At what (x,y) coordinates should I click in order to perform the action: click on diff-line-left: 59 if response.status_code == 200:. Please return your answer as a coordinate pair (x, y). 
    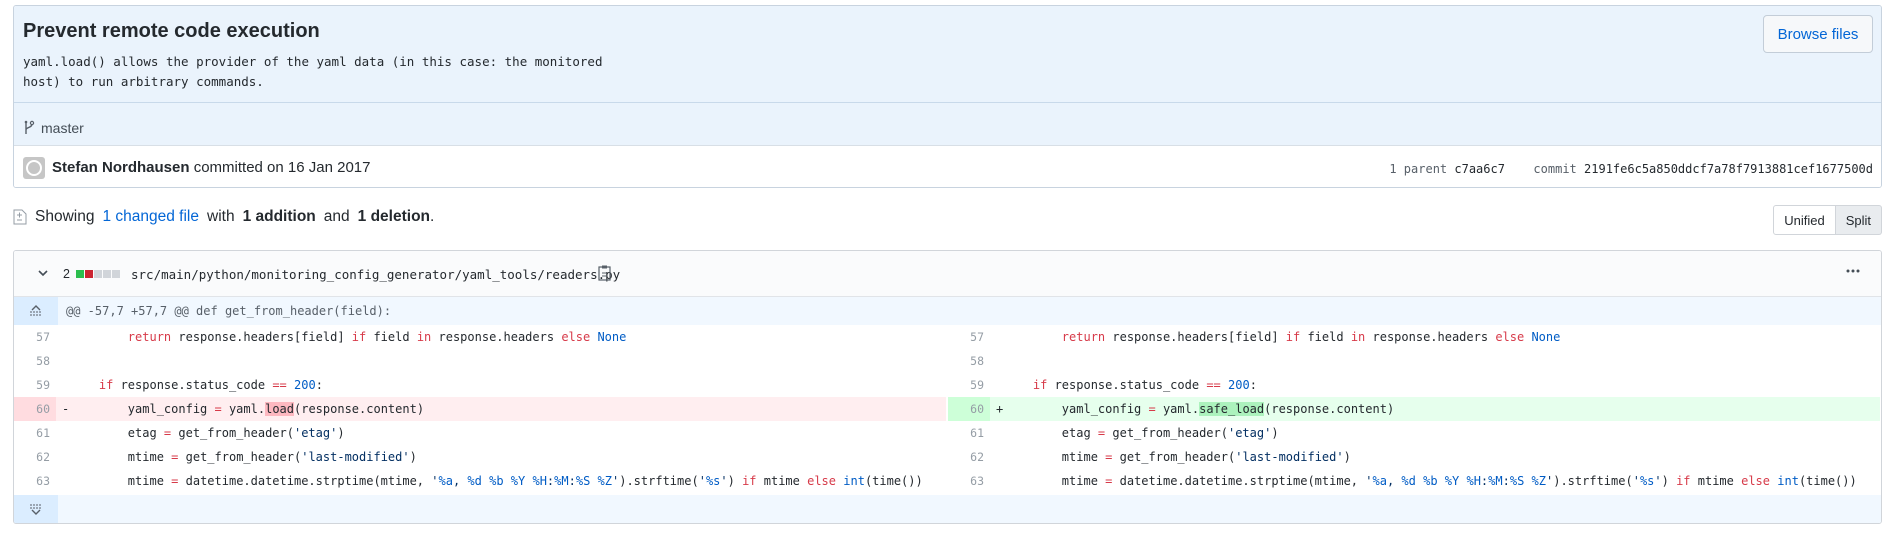
    Looking at the image, I should click on (480, 385).